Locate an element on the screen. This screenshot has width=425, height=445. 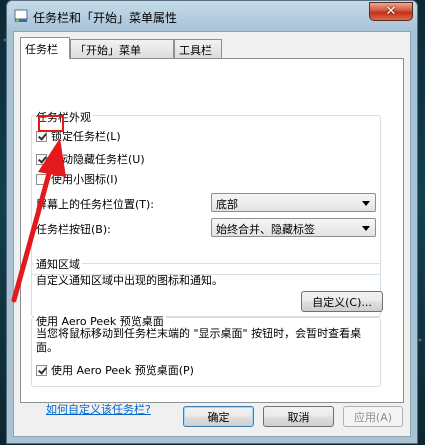
close-button: ✕ is located at coordinates (391, 11).